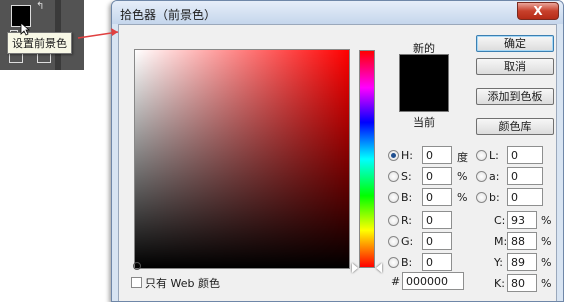 Image resolution: width=564 pixels, height=302 pixels. I want to click on tooltip-text: 设置前景色, so click(39, 43).